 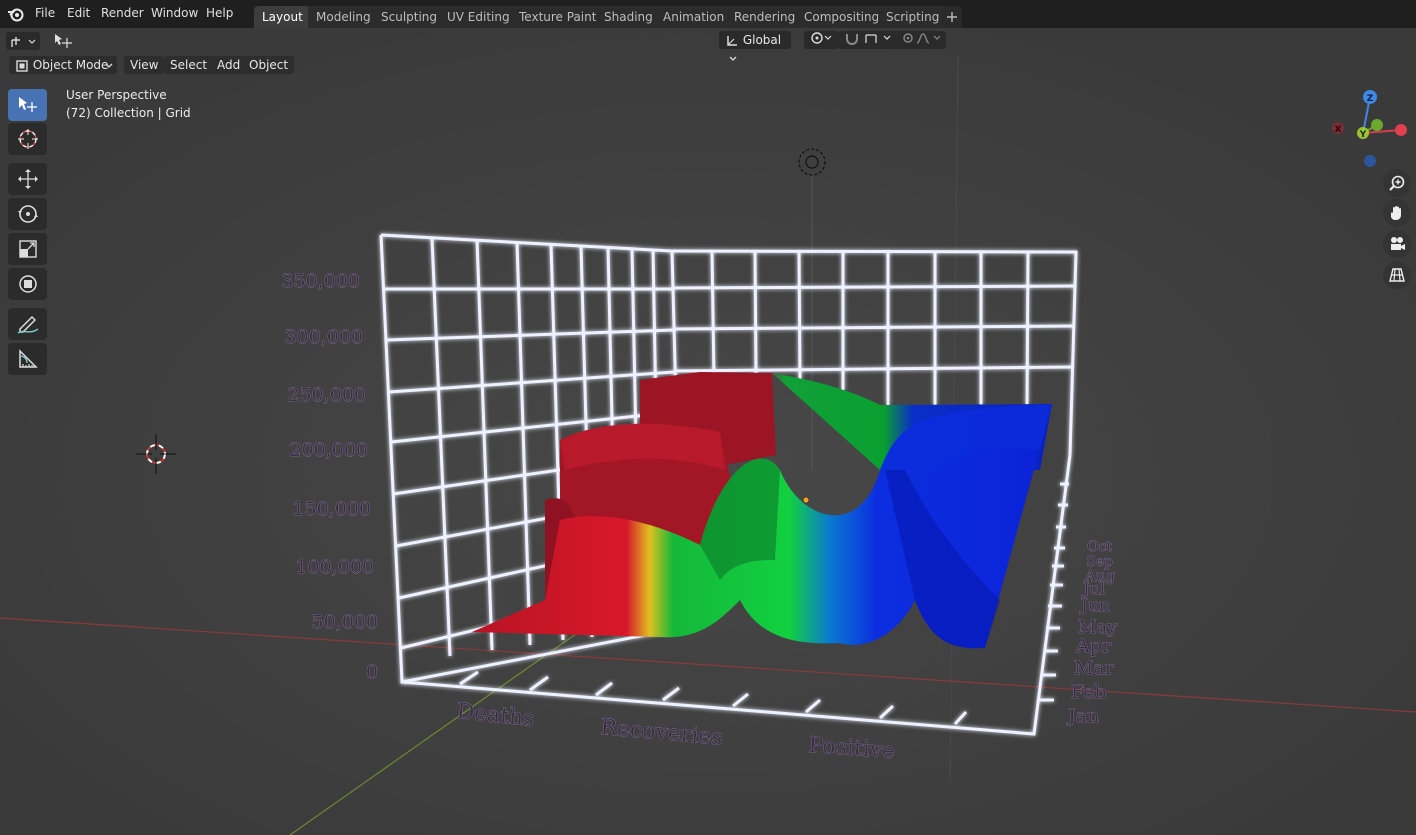 I want to click on y-tick-label: 100,000, so click(x=334, y=567).